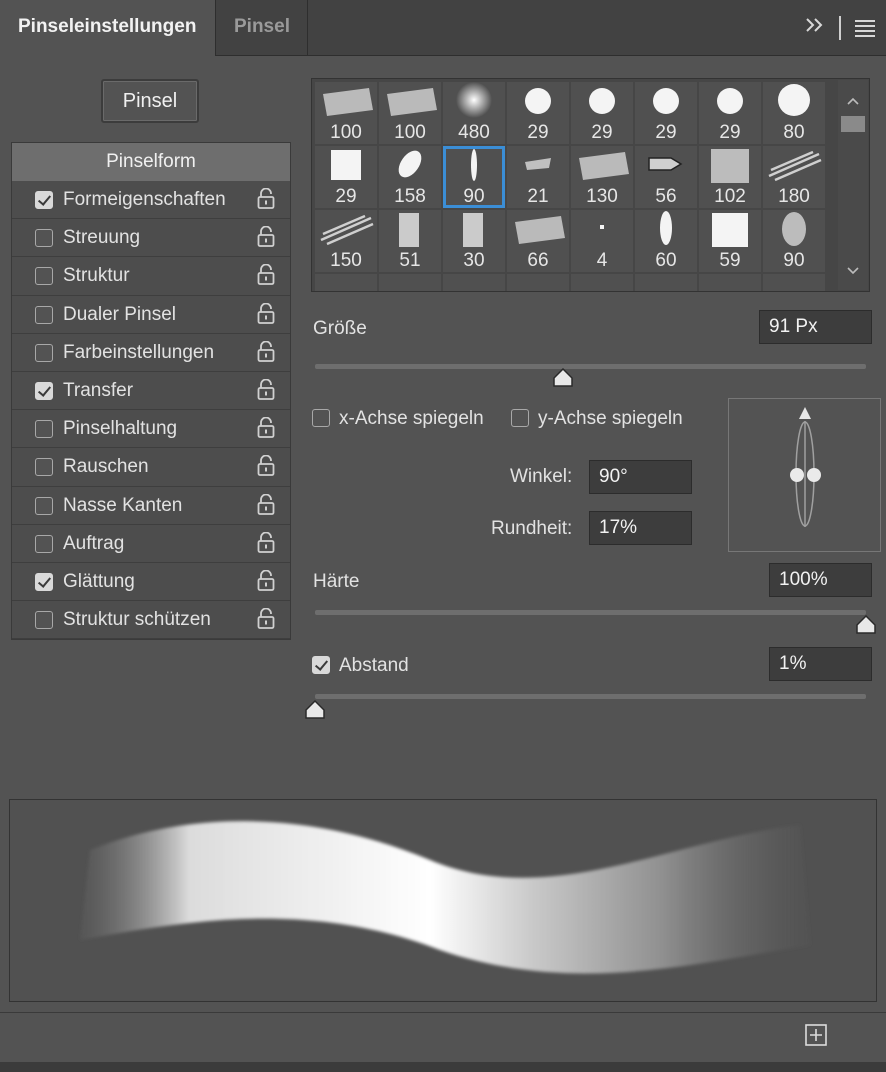 This screenshot has width=886, height=1072. I want to click on chevron-down-icon, so click(853, 271).